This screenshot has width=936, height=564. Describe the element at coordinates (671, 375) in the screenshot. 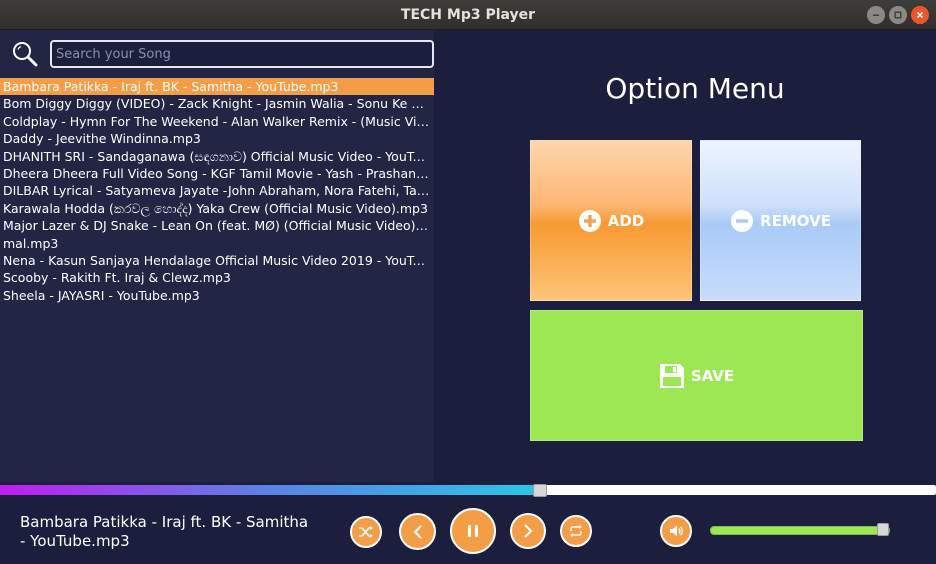

I see `floppy-disk-icon` at that location.